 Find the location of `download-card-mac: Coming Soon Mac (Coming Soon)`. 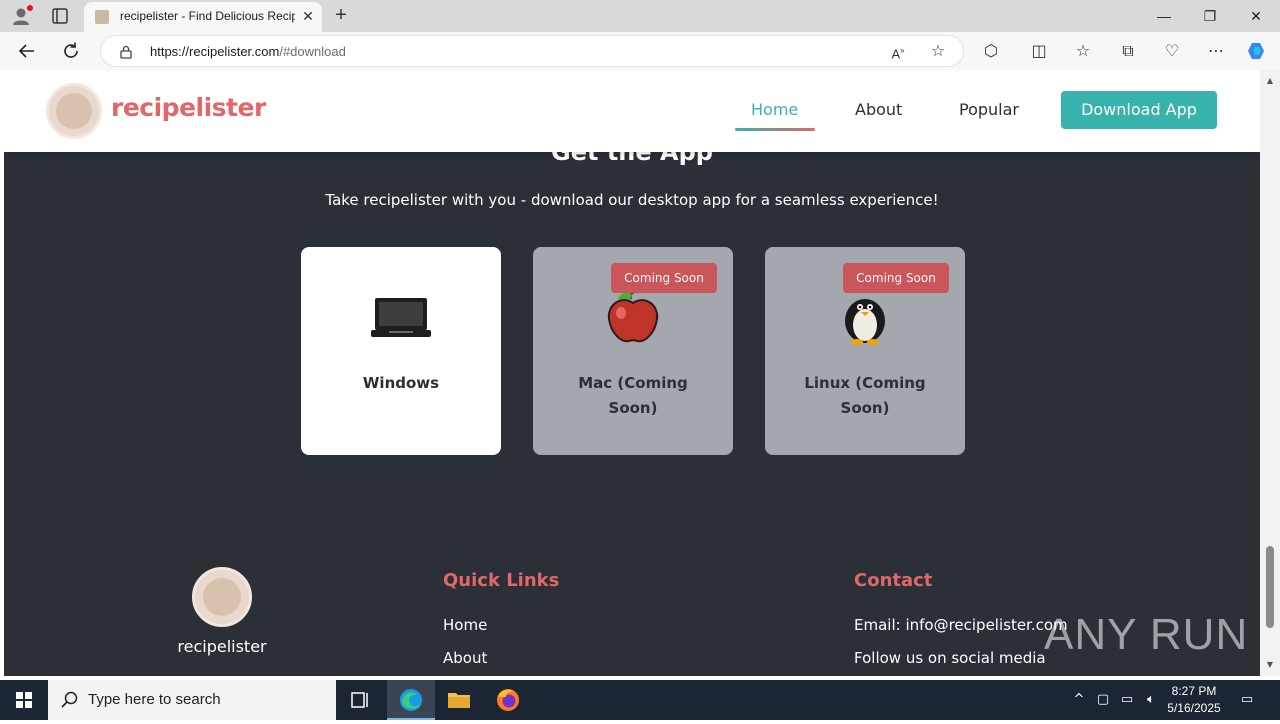

download-card-mac: Coming Soon Mac (Coming Soon) is located at coordinates (633, 351).